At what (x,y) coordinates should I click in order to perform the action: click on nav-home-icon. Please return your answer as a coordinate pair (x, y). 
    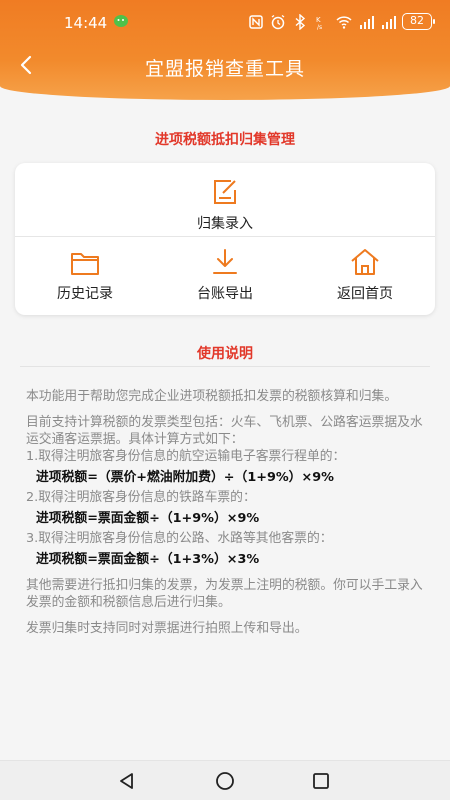
    Looking at the image, I should click on (225, 781).